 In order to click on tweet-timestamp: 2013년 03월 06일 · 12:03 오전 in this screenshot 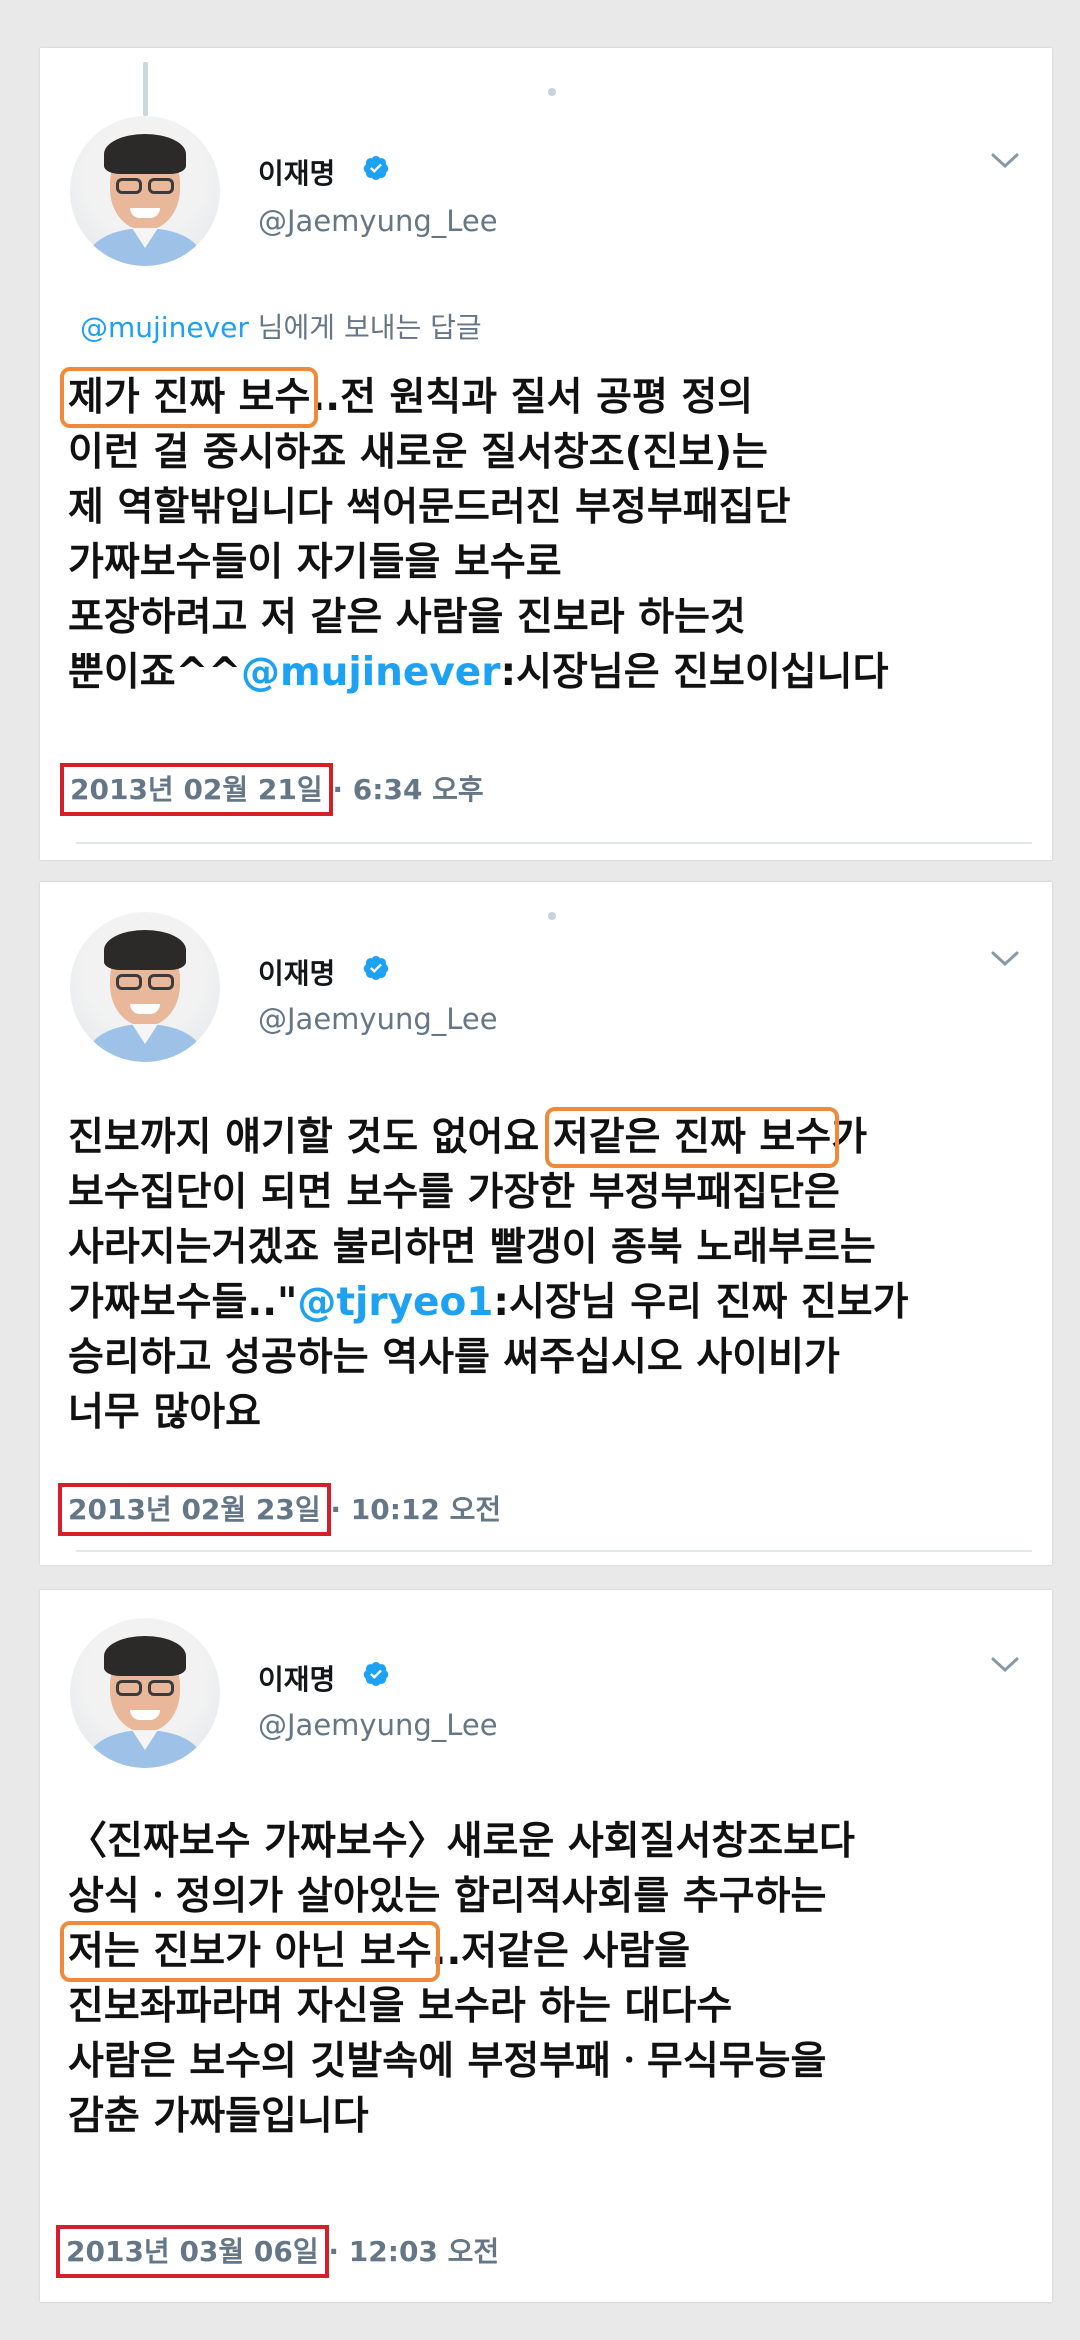, I will do `click(278, 2251)`.